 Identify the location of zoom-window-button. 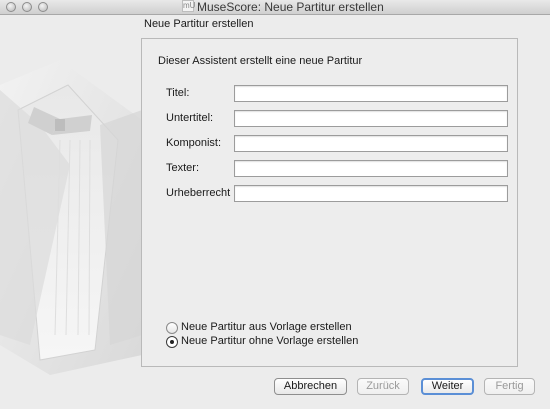
(43, 7).